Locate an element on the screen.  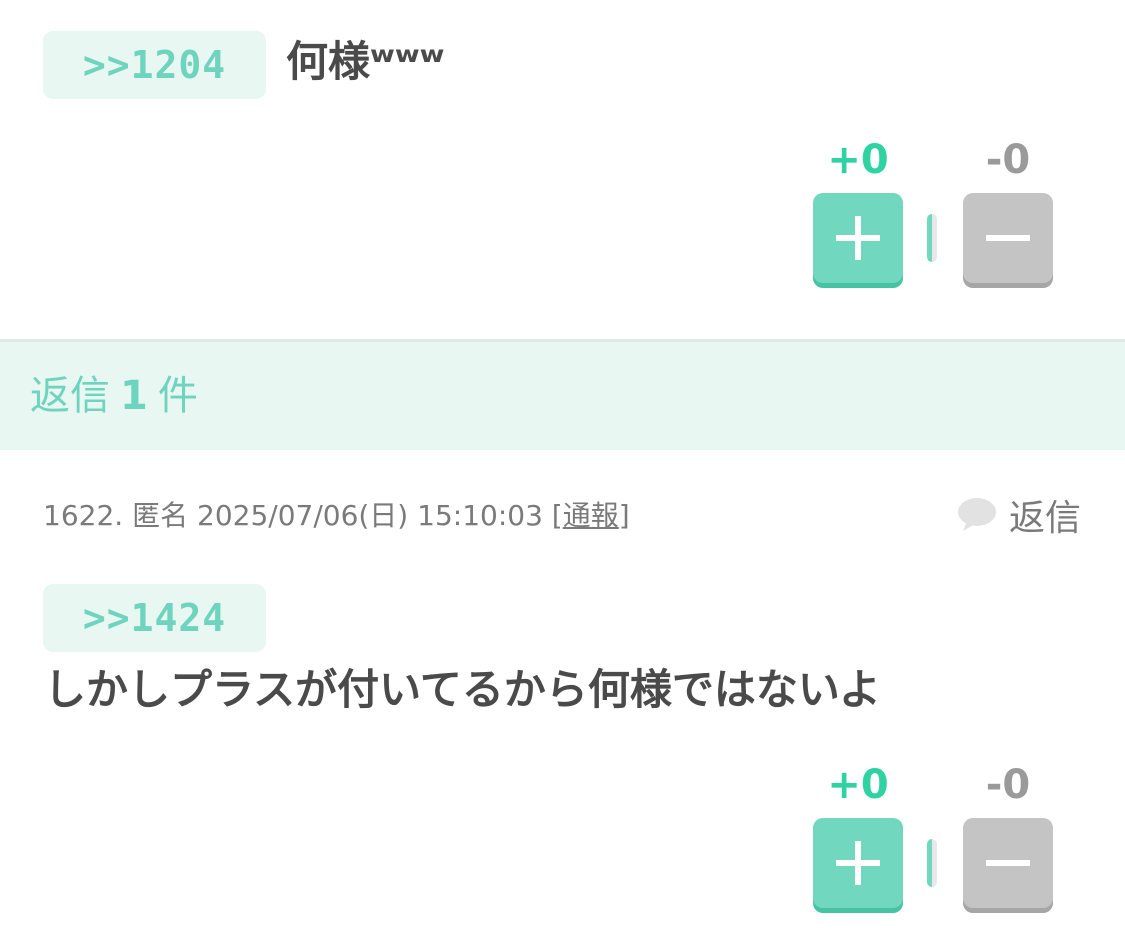
reply-button-label: 返信 is located at coordinates (1044, 518).